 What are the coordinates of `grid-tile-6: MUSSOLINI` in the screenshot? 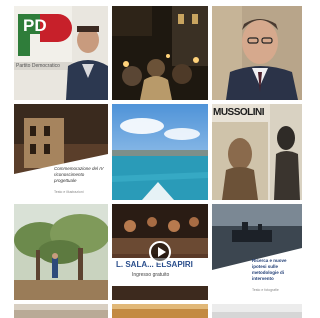 It's located at (257, 152).